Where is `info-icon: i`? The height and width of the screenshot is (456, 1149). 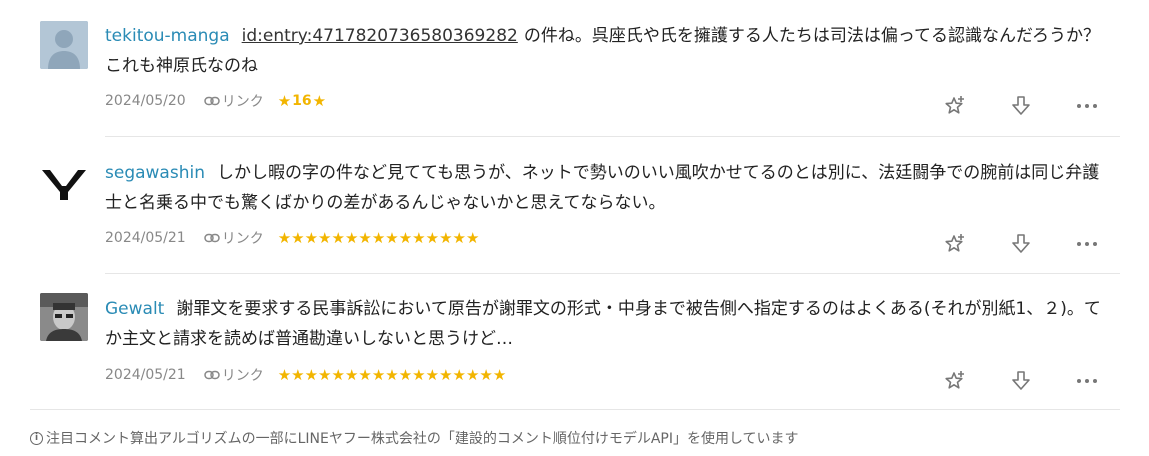 info-icon: i is located at coordinates (36, 438).